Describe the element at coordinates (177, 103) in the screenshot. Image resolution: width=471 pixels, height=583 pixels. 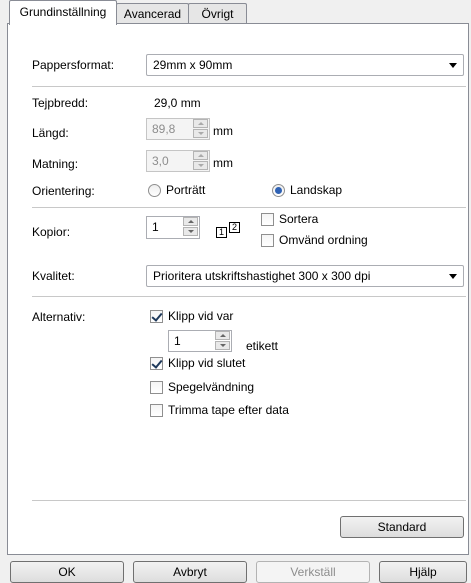
I see `tape-width-value: 29,0 mm` at that location.